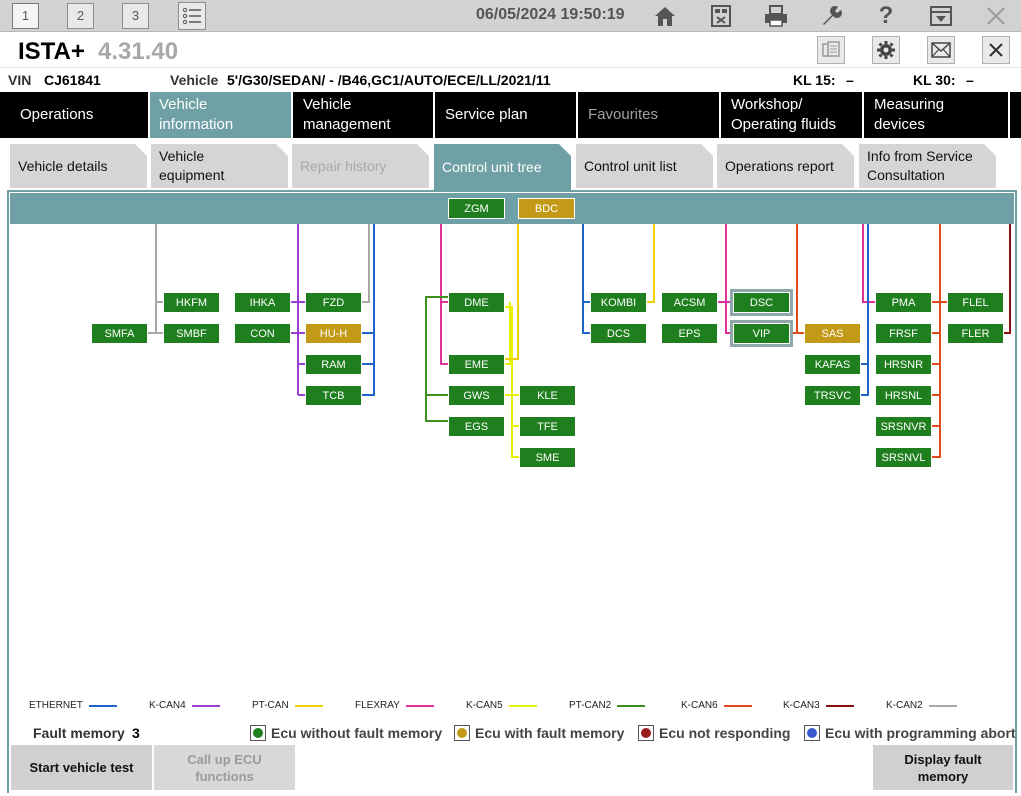  Describe the element at coordinates (996, 50) in the screenshot. I see `close-session-icon` at that location.